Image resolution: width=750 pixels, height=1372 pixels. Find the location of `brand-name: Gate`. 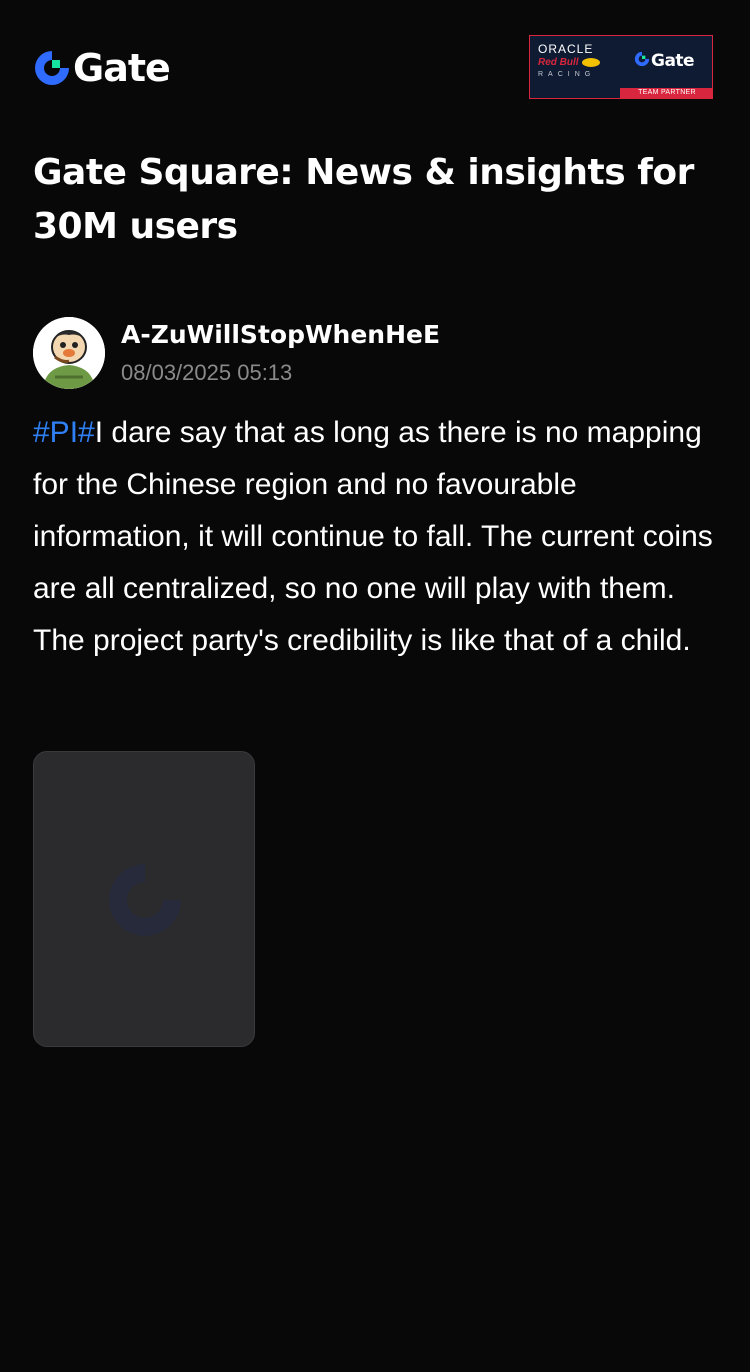

brand-name: Gate is located at coordinates (122, 68).